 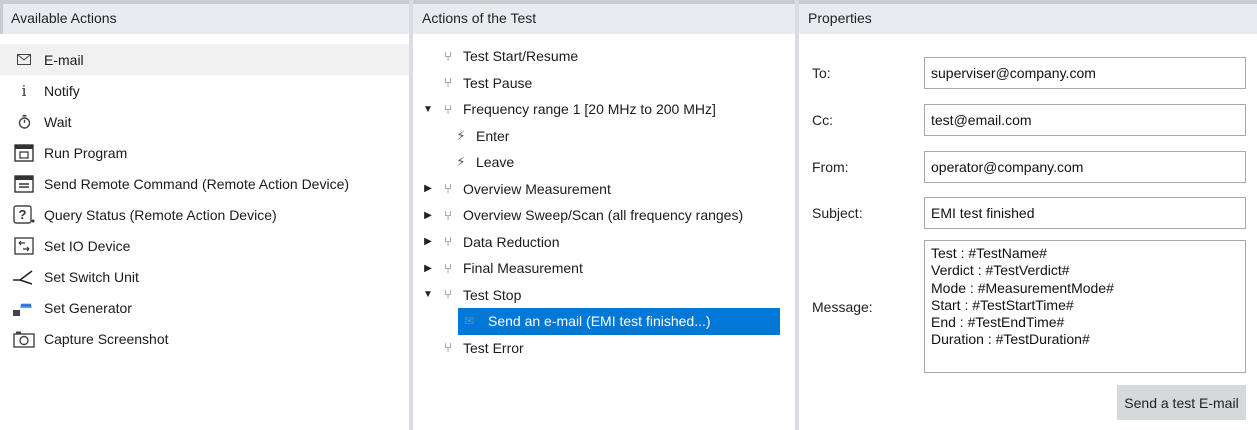 What do you see at coordinates (86, 152) in the screenshot?
I see `available-item-label: Run Program` at bounding box center [86, 152].